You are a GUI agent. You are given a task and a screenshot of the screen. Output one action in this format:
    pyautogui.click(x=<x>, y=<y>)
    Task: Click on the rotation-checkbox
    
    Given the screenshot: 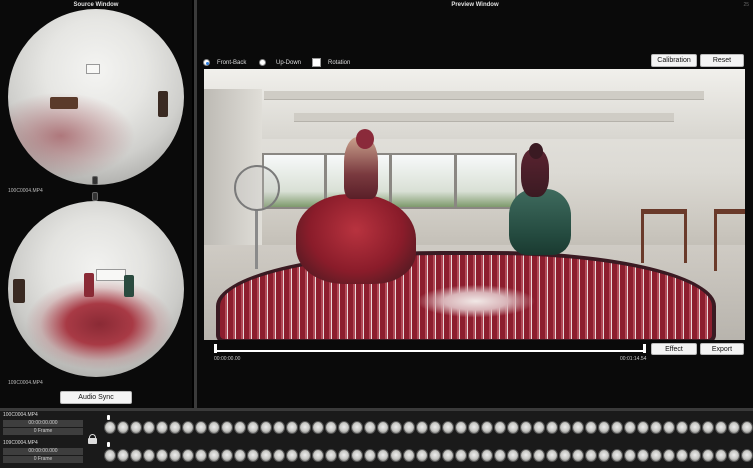 What is the action you would take?
    pyautogui.click(x=316, y=62)
    